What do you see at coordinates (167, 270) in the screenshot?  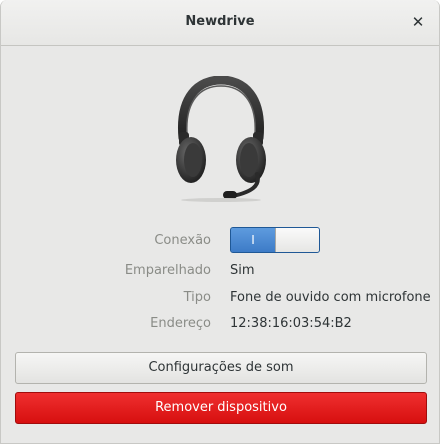 I see `paired-label: Emparelhado` at bounding box center [167, 270].